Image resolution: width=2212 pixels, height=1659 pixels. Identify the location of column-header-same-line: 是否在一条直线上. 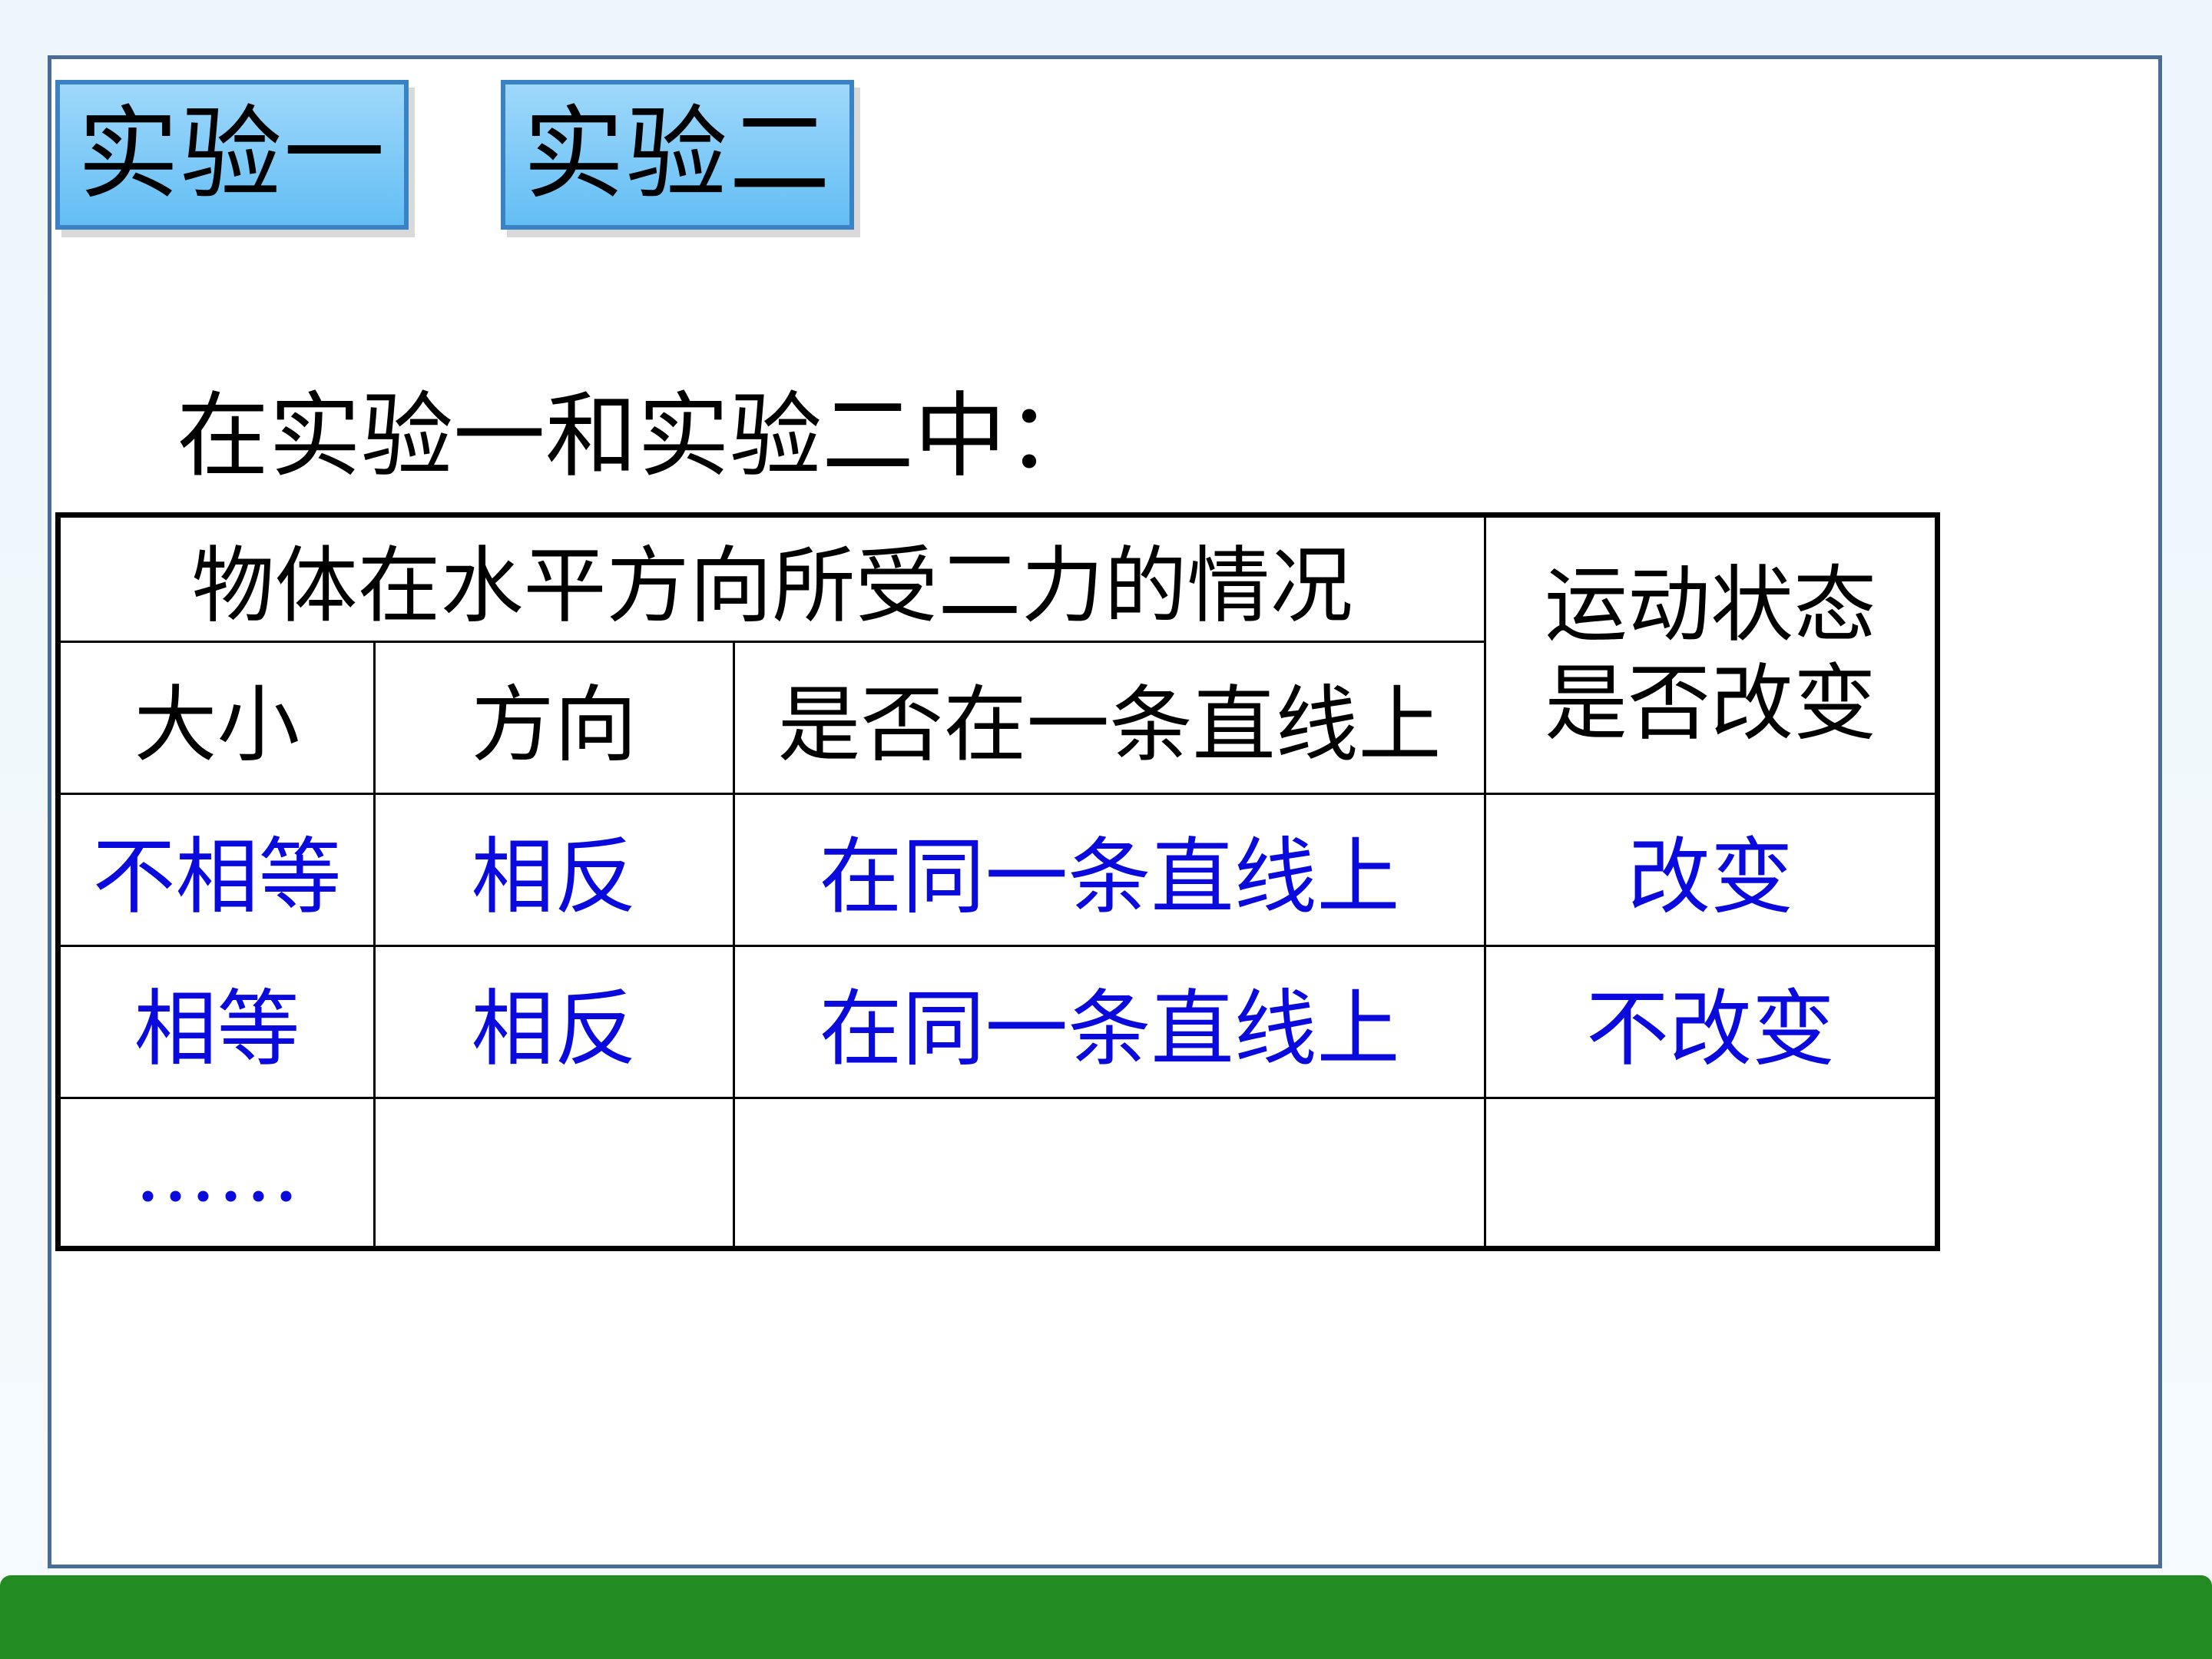
(1110, 718).